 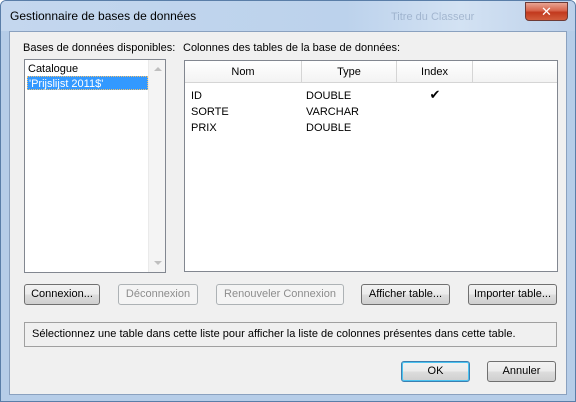 I want to click on databases-label: Bases de données disponibles:, so click(x=99, y=48).